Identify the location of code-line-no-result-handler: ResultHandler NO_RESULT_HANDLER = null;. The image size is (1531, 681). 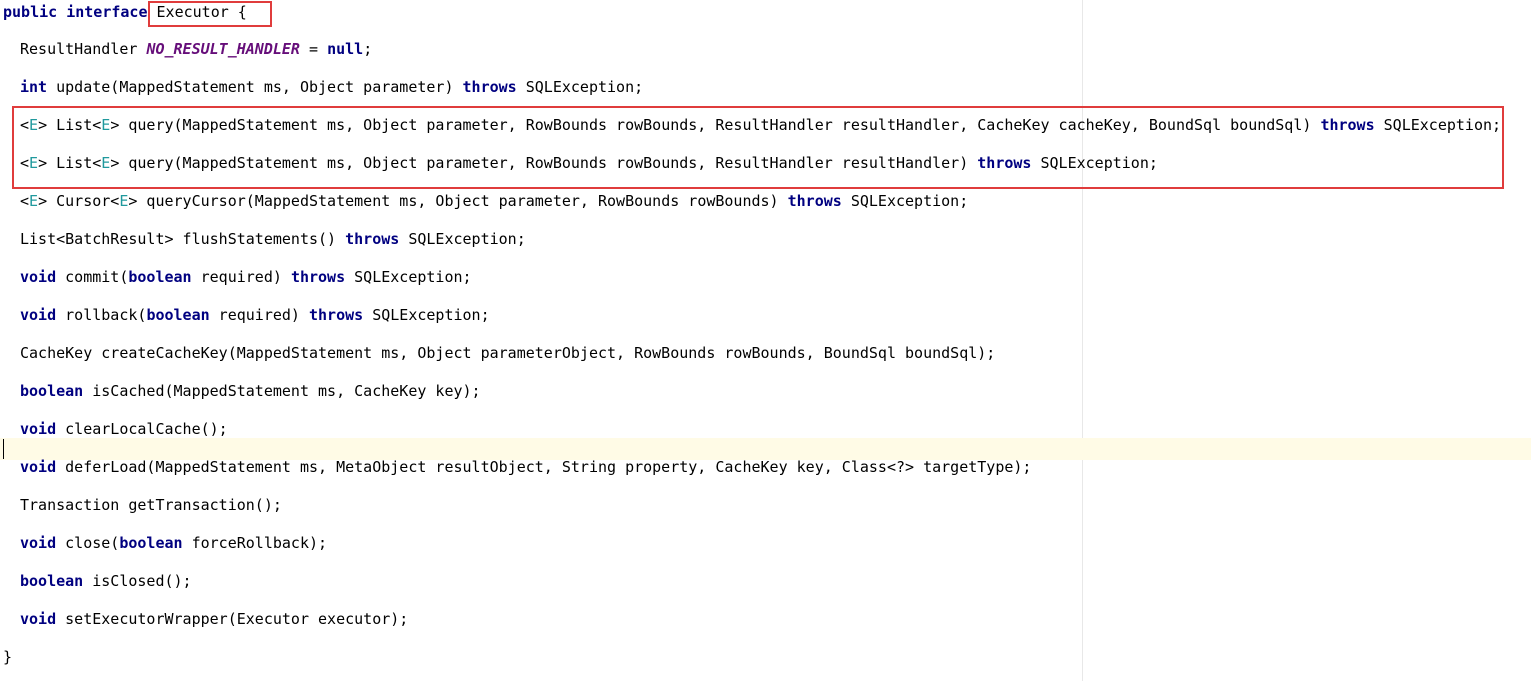
(186, 49).